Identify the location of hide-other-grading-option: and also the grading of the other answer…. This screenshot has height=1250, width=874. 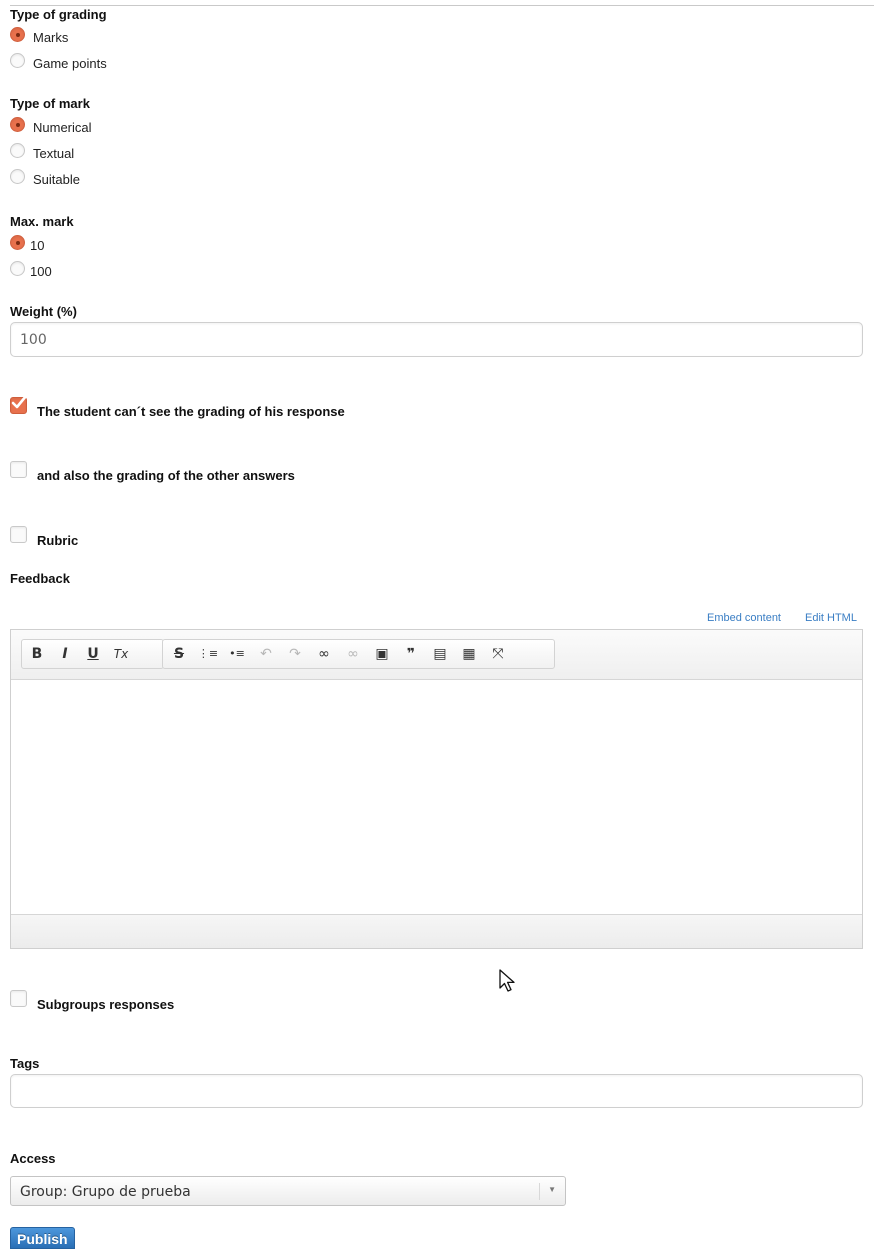
(152, 472).